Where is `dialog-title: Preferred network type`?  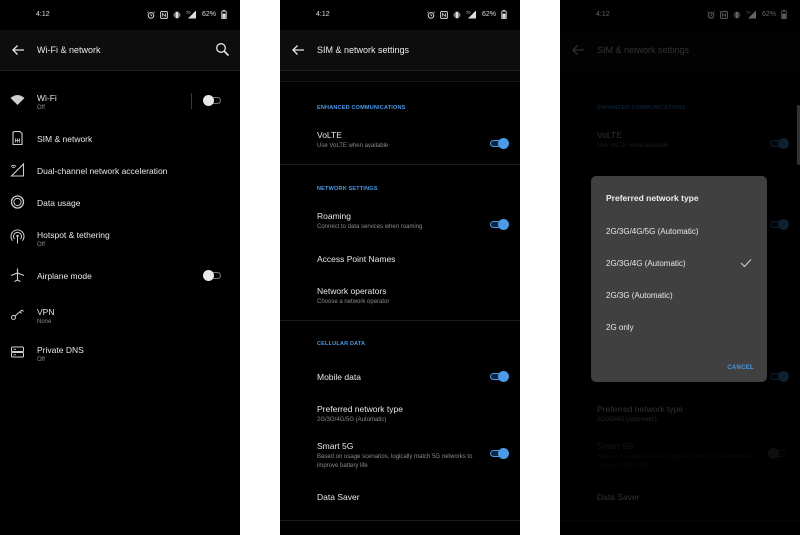 dialog-title: Preferred network type is located at coordinates (652, 198).